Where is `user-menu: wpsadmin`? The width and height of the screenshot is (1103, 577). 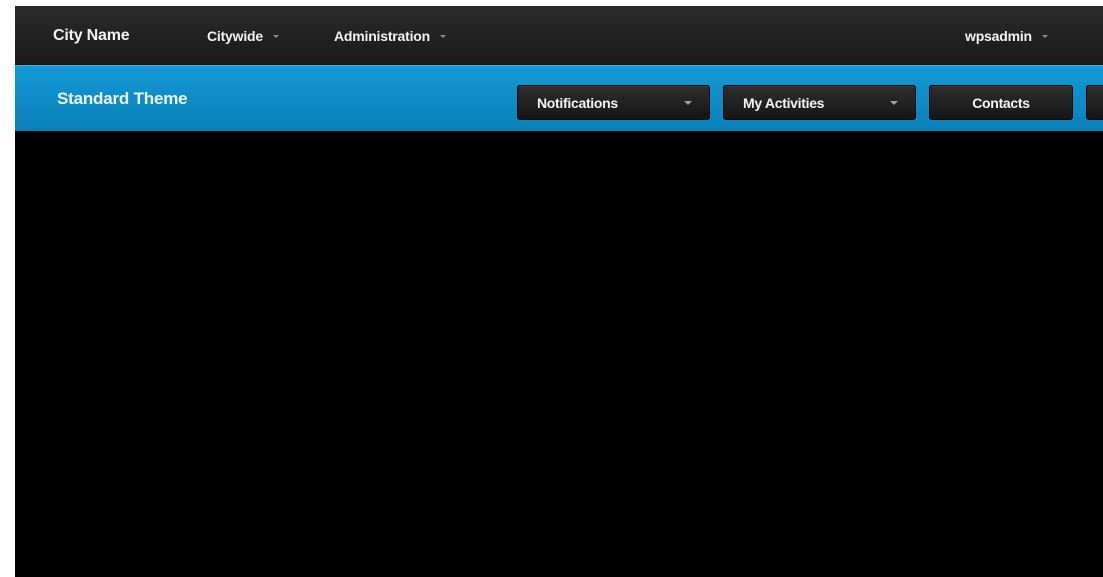 user-menu: wpsadmin is located at coordinates (1006, 35).